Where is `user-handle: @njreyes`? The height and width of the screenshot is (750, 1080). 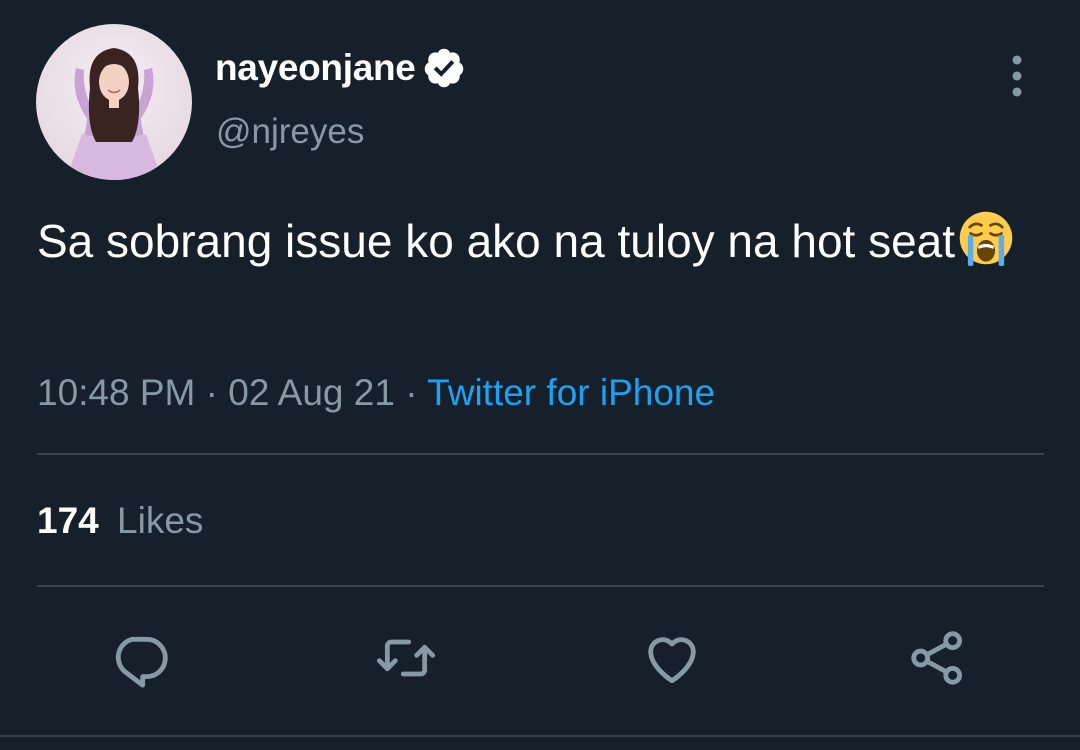
user-handle: @njreyes is located at coordinates (290, 132).